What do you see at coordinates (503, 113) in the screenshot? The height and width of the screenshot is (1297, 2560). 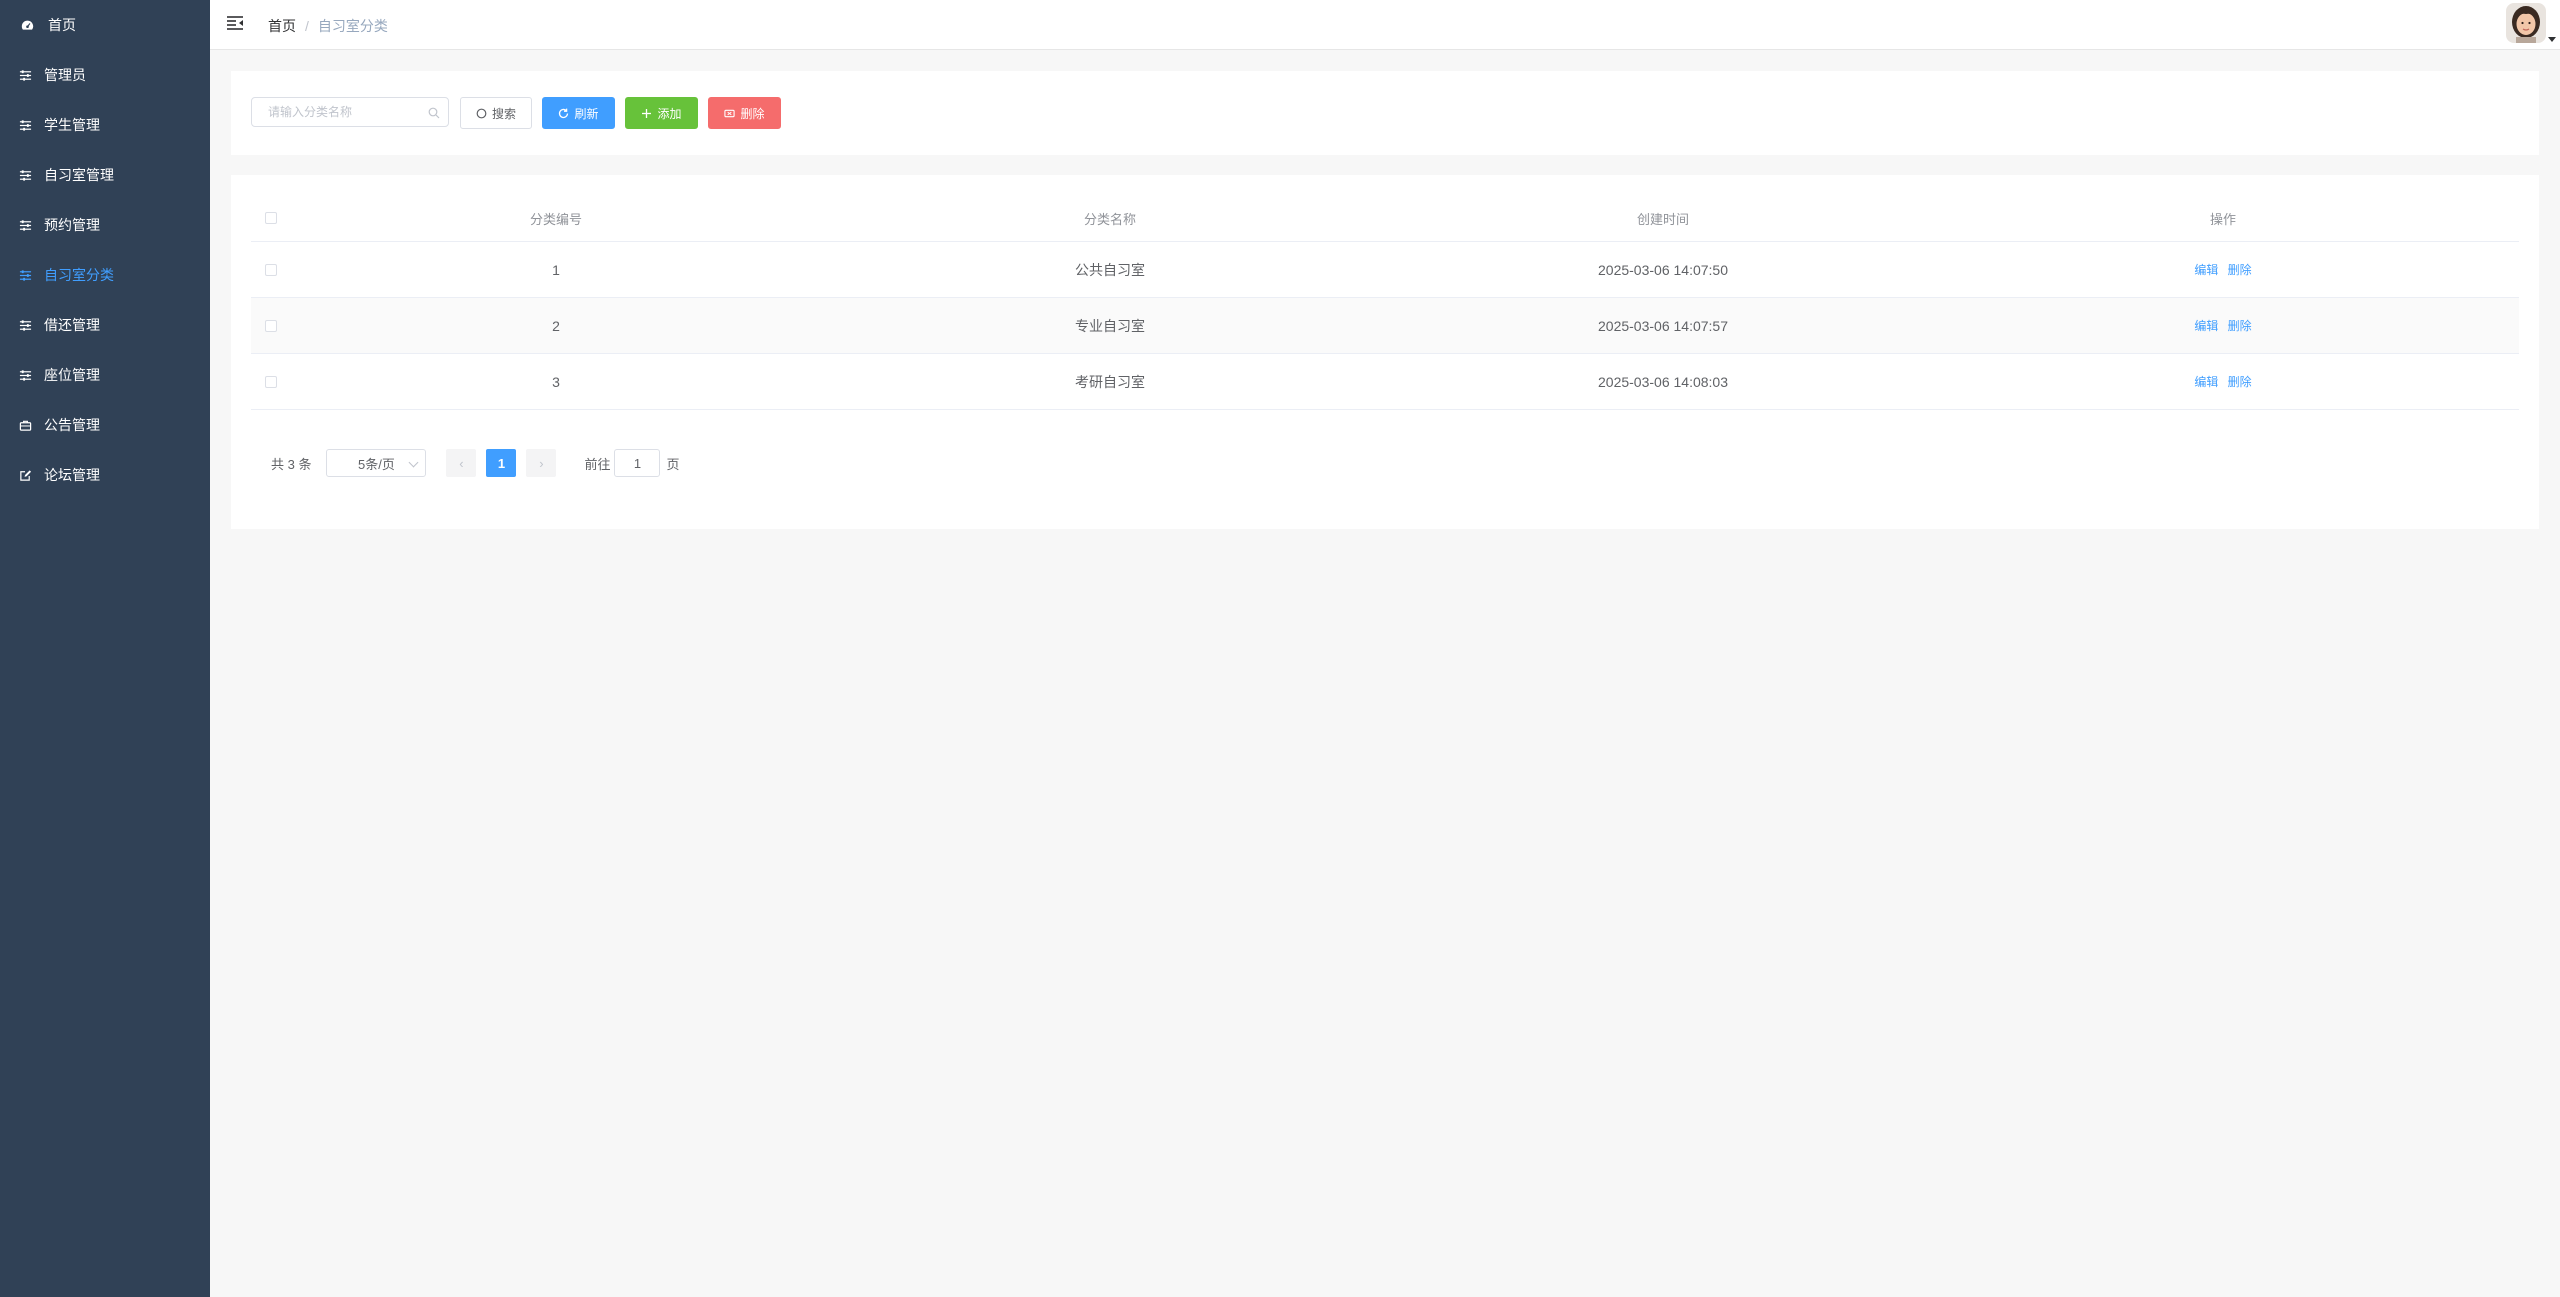 I see `search-button-label: 搜索` at bounding box center [503, 113].